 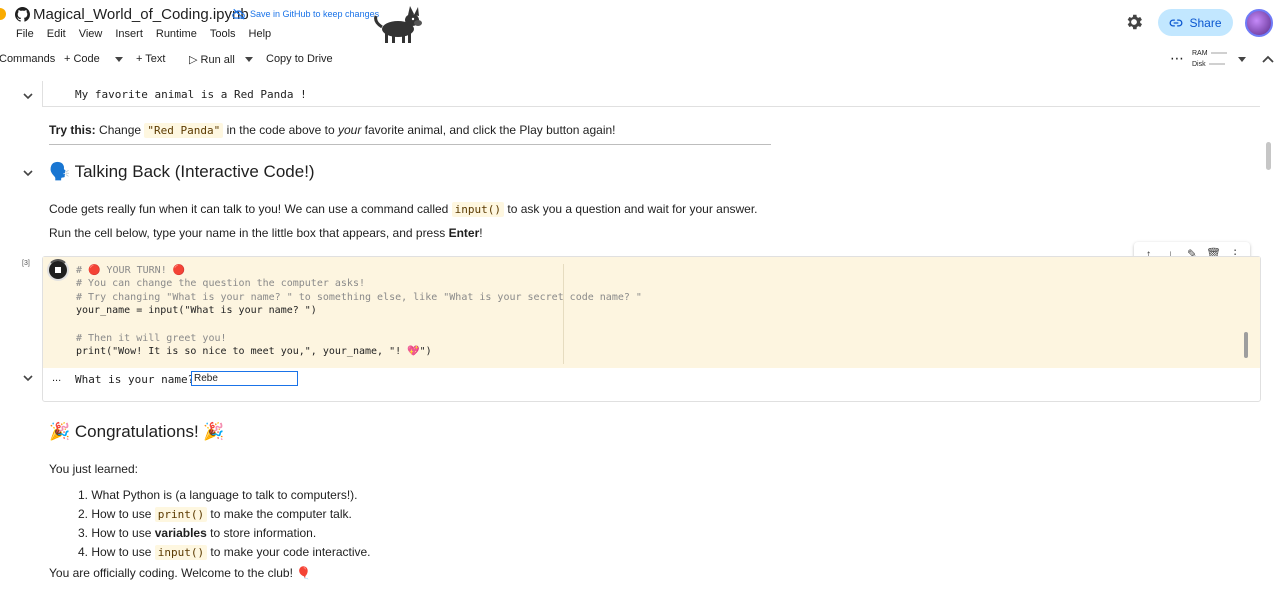 What do you see at coordinates (223, 34) in the screenshot?
I see `menu-tools: Tools` at bounding box center [223, 34].